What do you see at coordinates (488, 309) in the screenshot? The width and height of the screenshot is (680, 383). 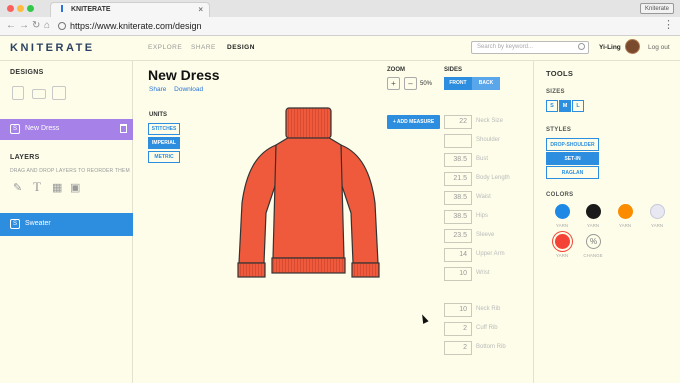 I see `measurement-label: Neck Rib` at bounding box center [488, 309].